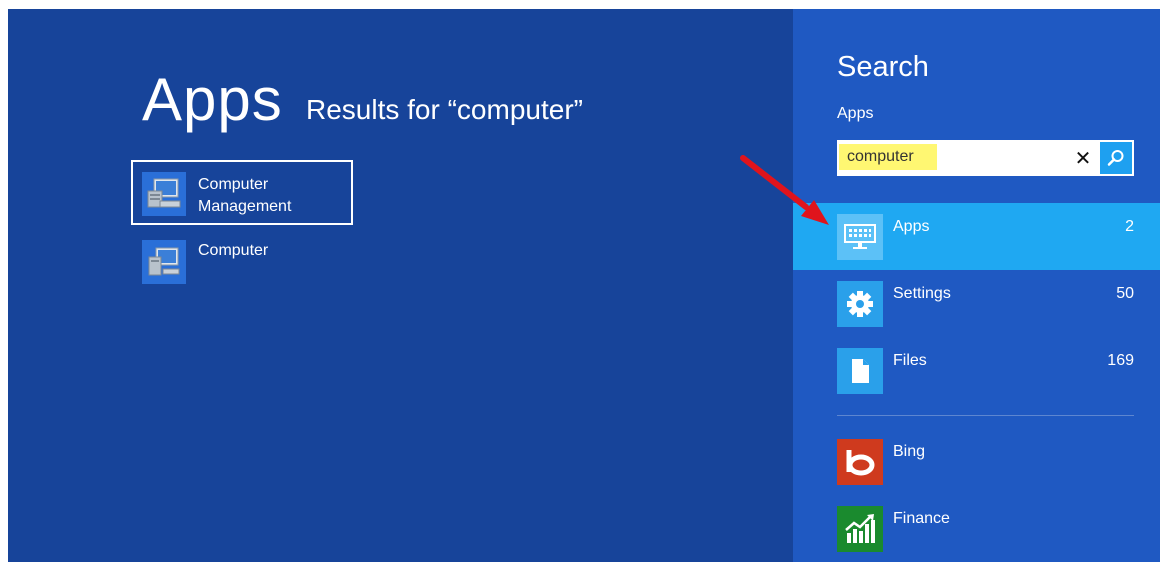 This screenshot has height=562, width=1167. I want to click on gear-icon, so click(860, 304).